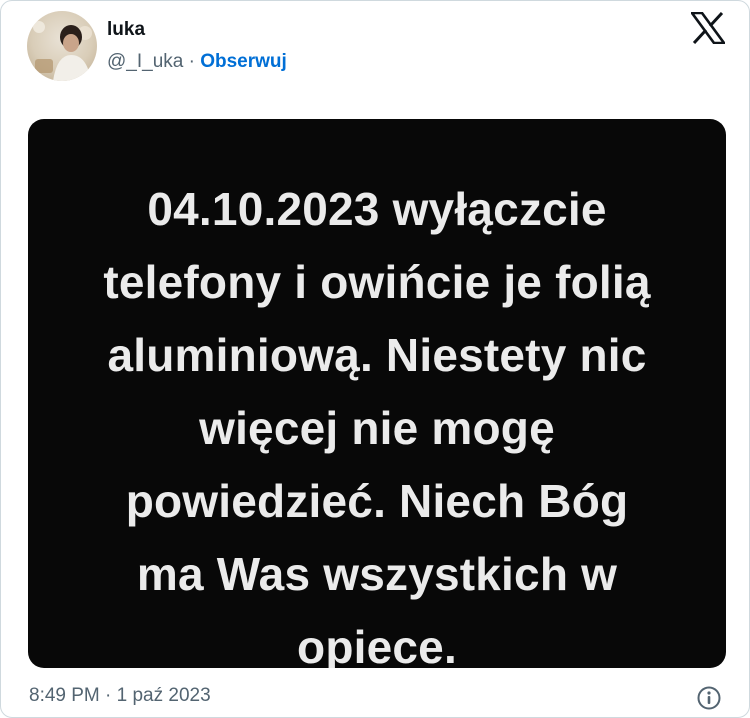 The height and width of the screenshot is (718, 750). Describe the element at coordinates (197, 30) in the screenshot. I see `author-name: luka` at that location.